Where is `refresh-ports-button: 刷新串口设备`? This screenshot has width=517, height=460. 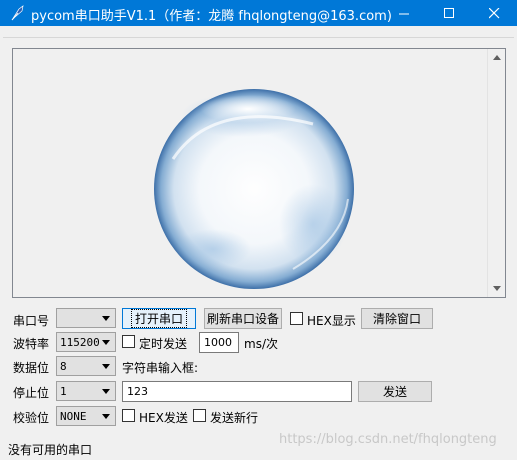
refresh-ports-button: 刷新串口设备 is located at coordinates (243, 318).